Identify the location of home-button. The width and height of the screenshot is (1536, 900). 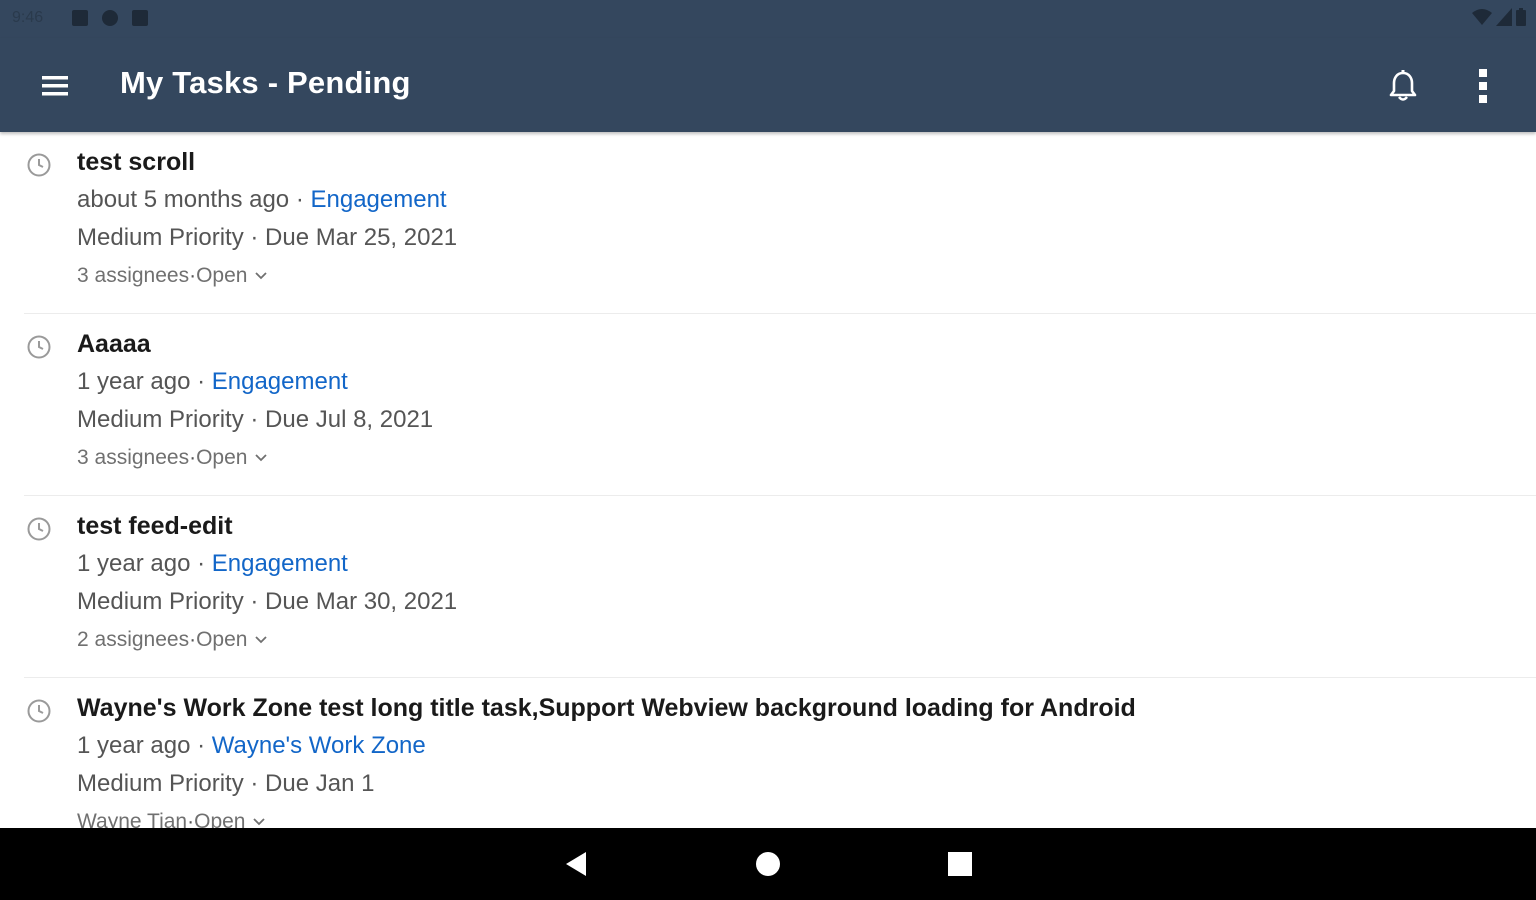
(768, 864).